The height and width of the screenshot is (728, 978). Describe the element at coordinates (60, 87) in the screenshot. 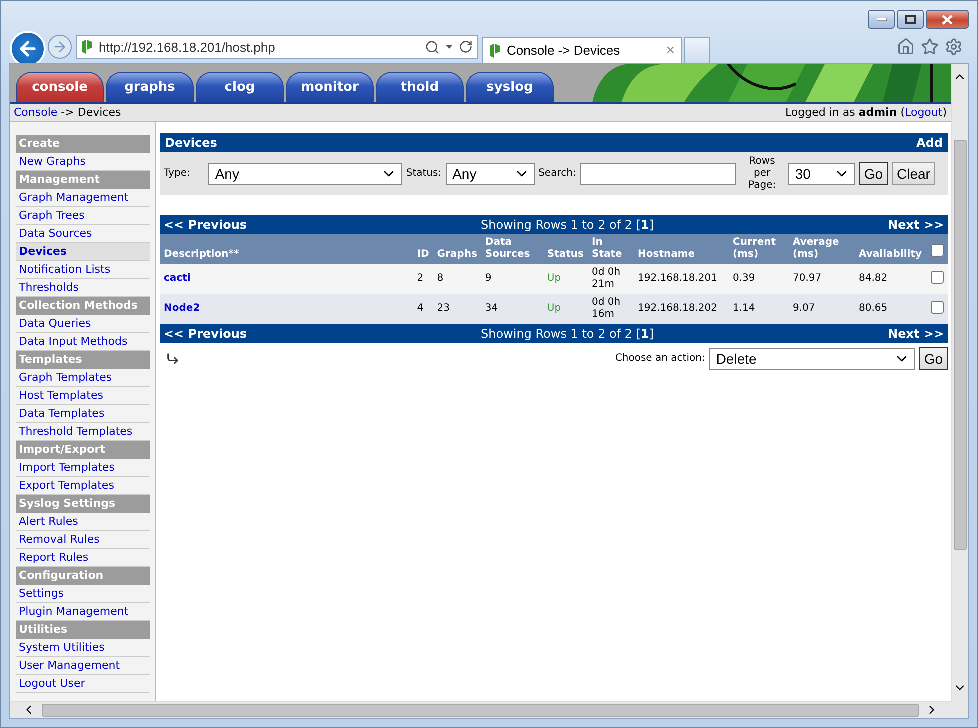

I see `nav-tab: console` at that location.